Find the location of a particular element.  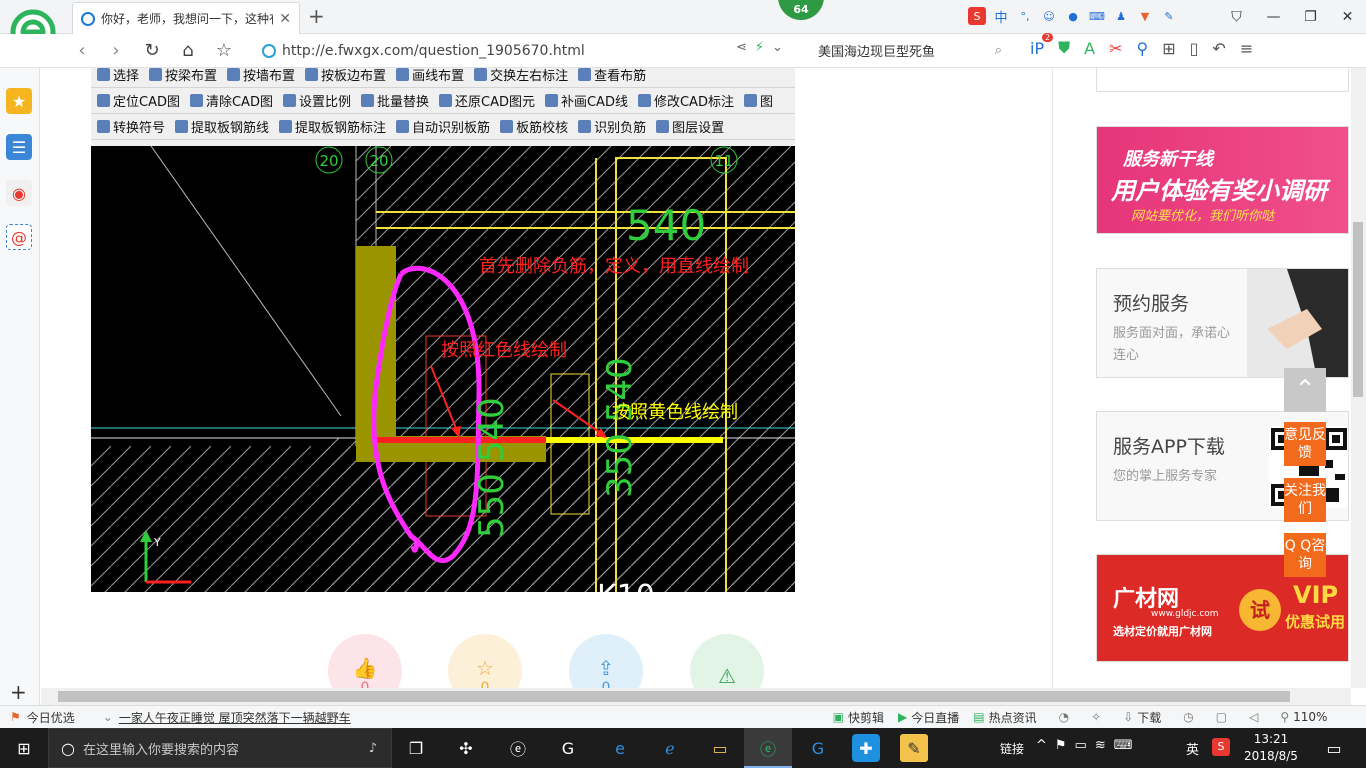

speed-icon: ◔ is located at coordinates (1064, 717).